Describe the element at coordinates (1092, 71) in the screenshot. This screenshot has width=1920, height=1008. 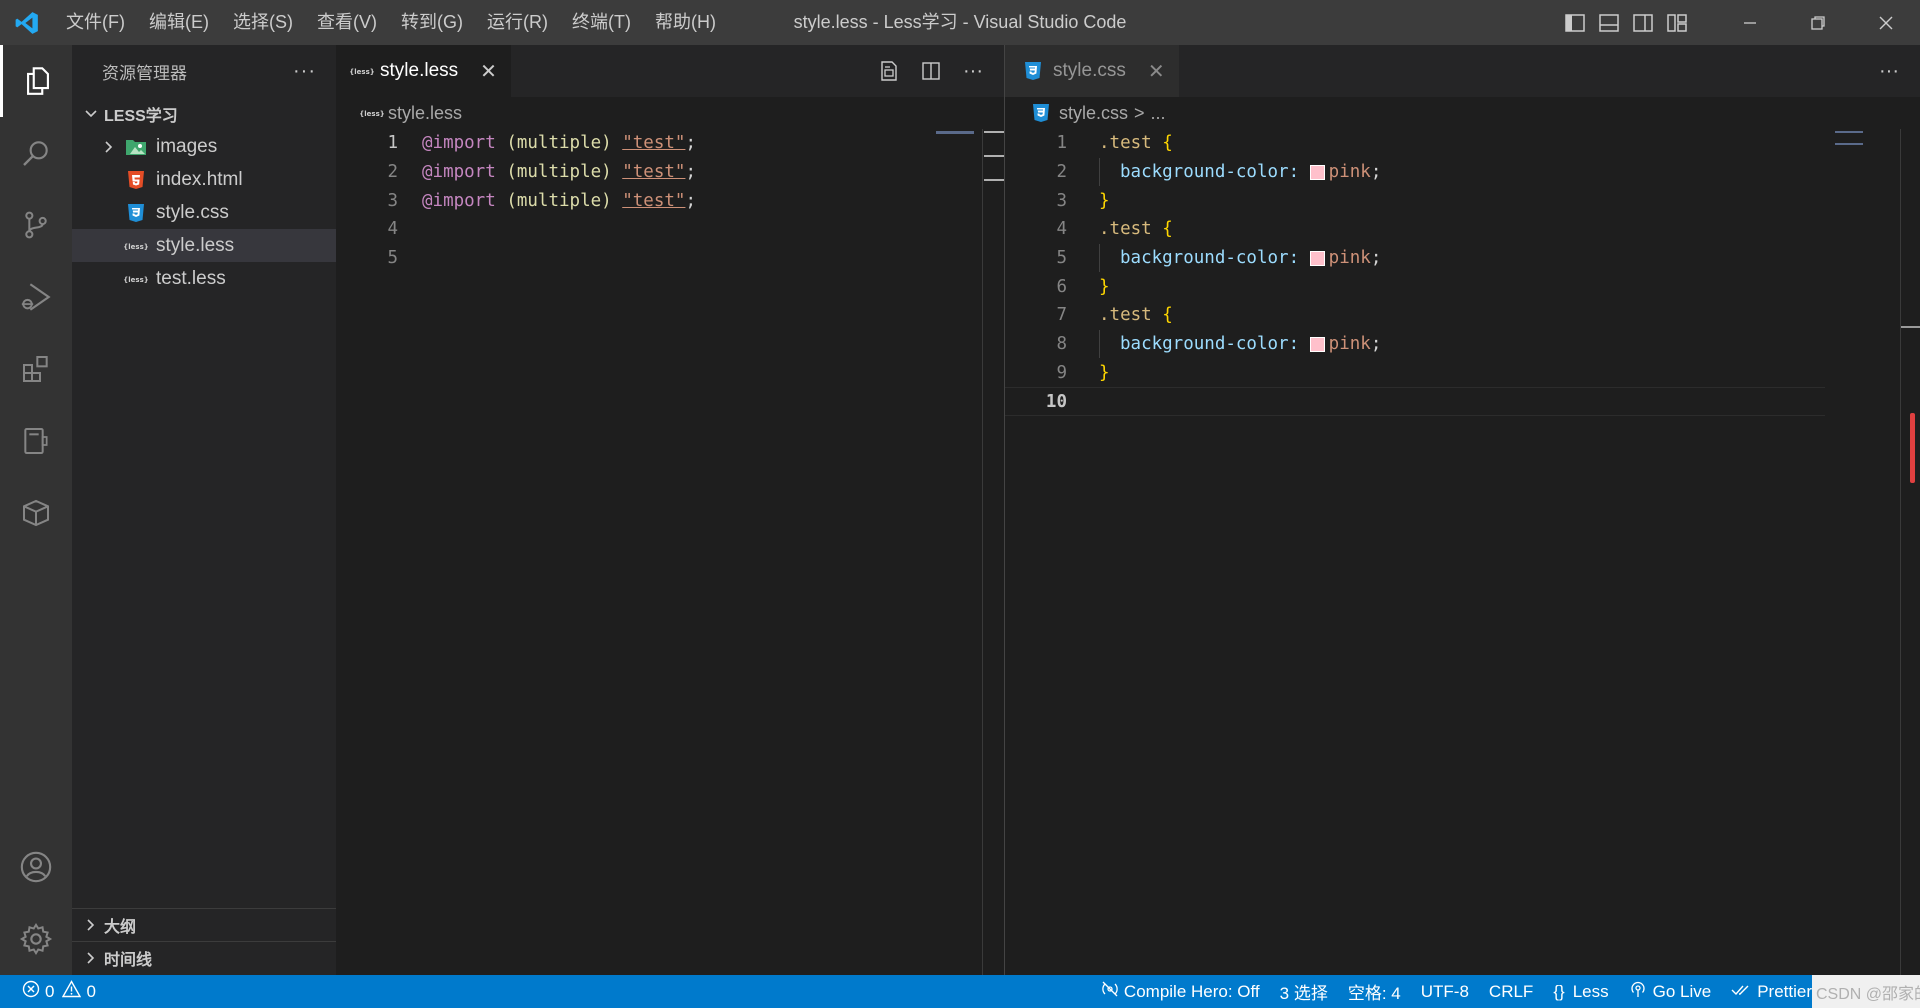
I see `tab-style-css: style.css ✕` at that location.